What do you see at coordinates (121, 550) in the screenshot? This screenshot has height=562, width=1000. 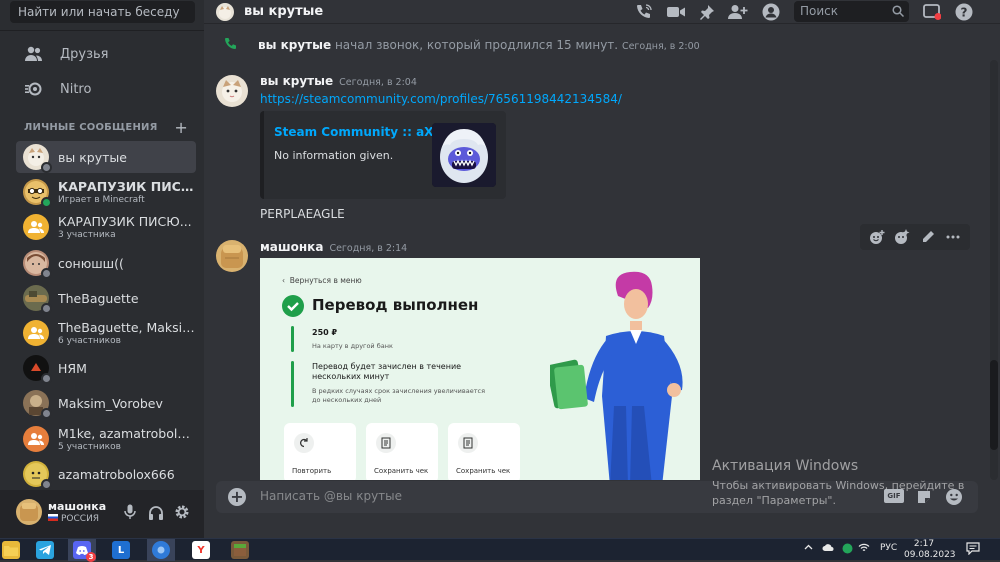 I see `app-l-icon: L` at bounding box center [121, 550].